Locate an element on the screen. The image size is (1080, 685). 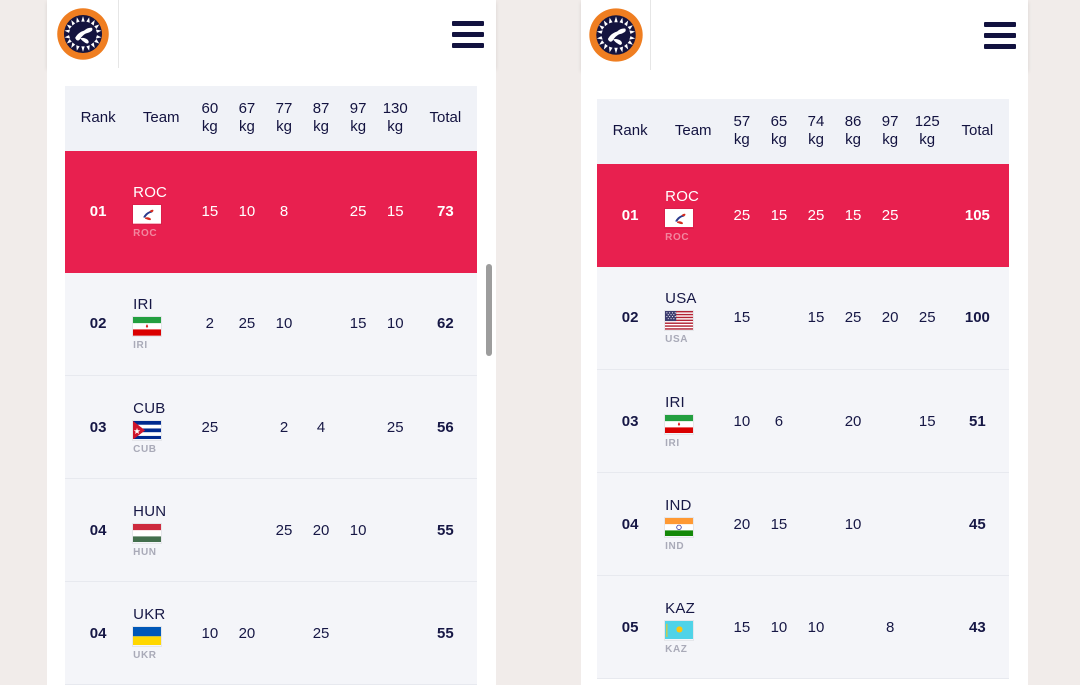
team-box: HUN HUN is located at coordinates (161, 530).